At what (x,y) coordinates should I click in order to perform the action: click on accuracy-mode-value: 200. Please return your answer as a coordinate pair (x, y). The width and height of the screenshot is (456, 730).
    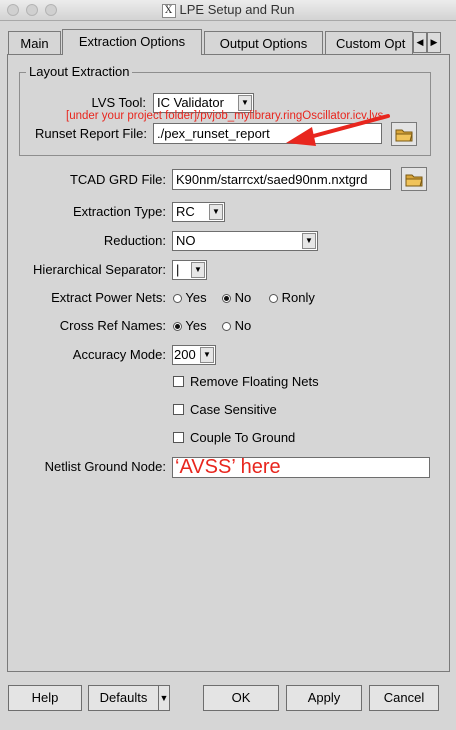
    Looking at the image, I should click on (185, 354).